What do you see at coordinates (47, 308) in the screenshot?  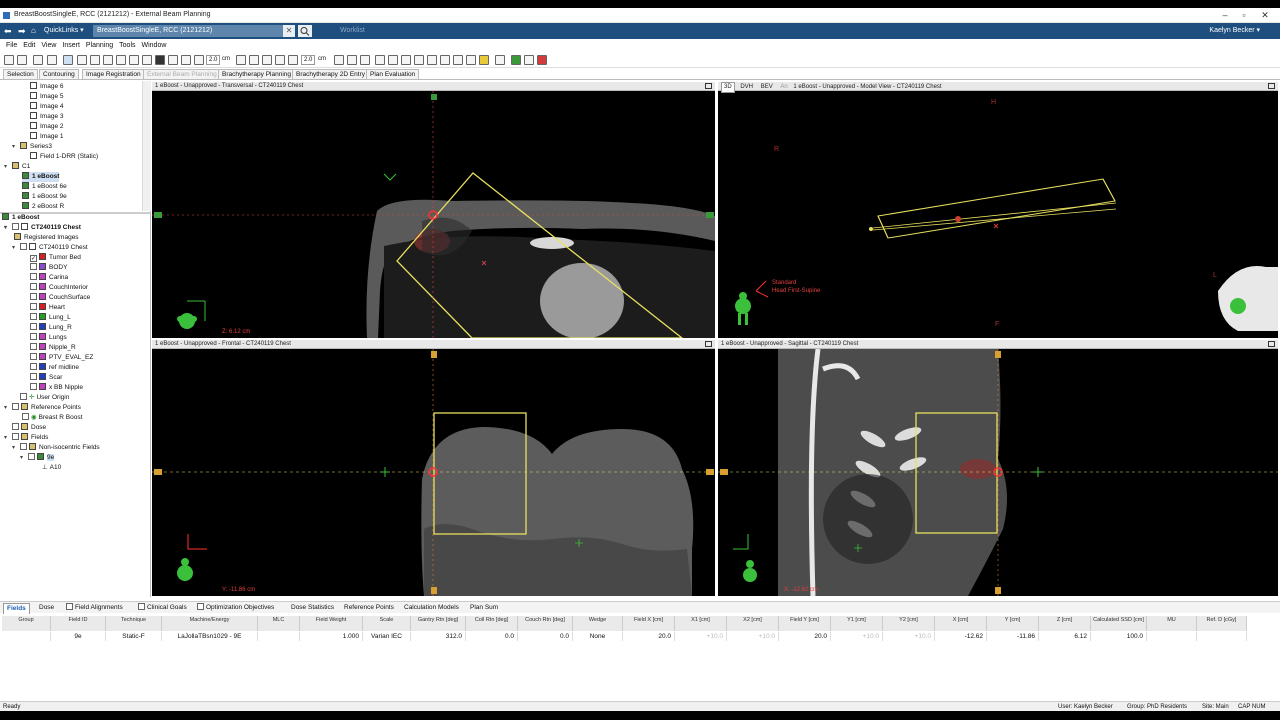 I see `structure-item: Heart` at bounding box center [47, 308].